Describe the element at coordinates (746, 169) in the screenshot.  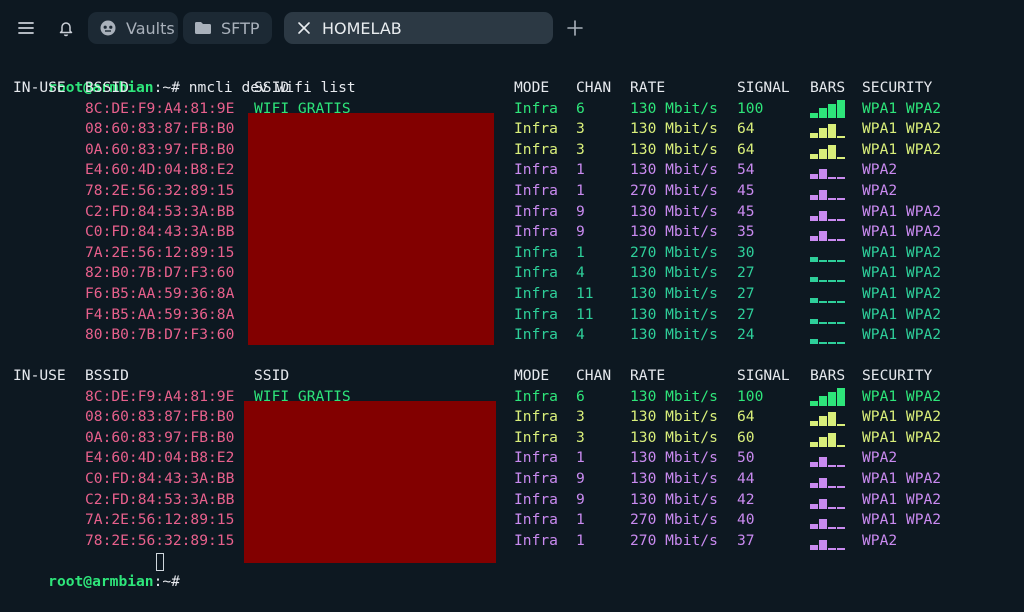
I see `signal-cell: 54` at that location.